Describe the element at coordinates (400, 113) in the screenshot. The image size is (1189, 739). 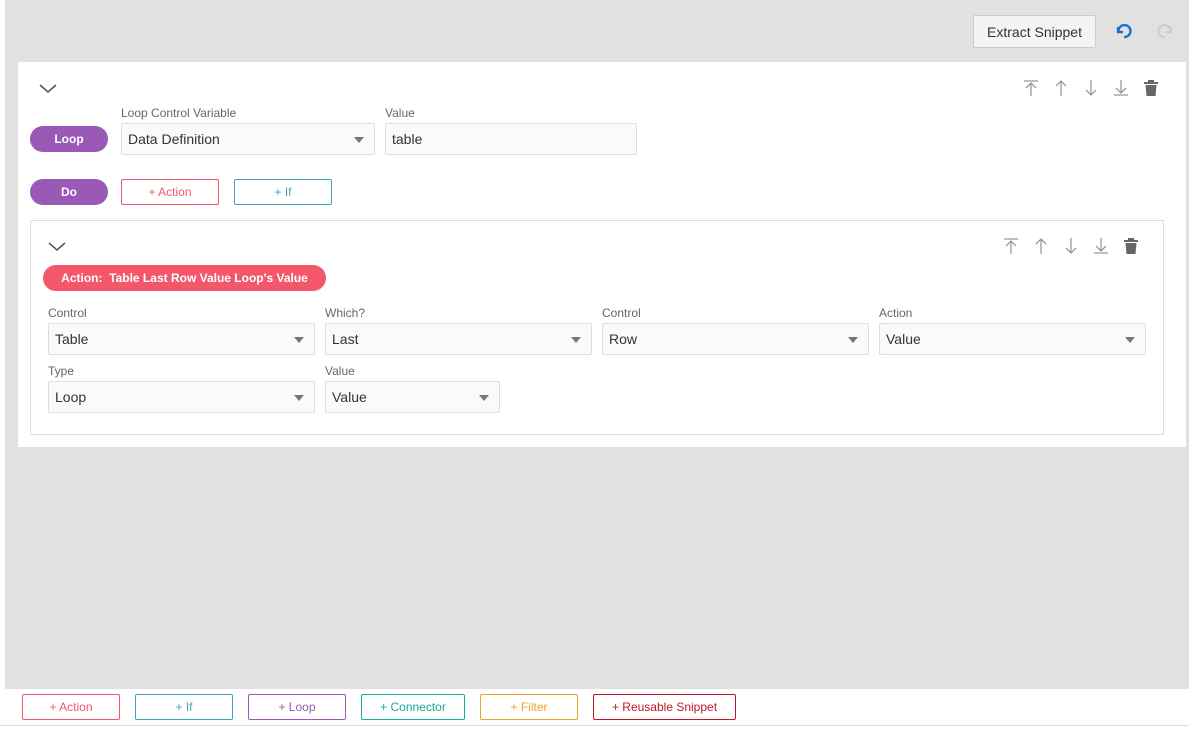
I see `loop-value-label: Value` at that location.